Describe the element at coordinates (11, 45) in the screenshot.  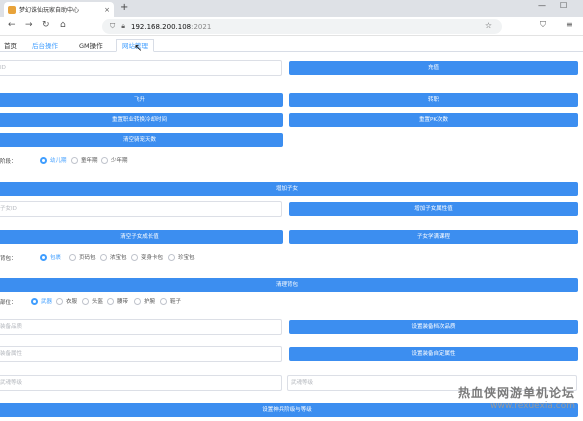
I see `tab-home: 首页` at that location.